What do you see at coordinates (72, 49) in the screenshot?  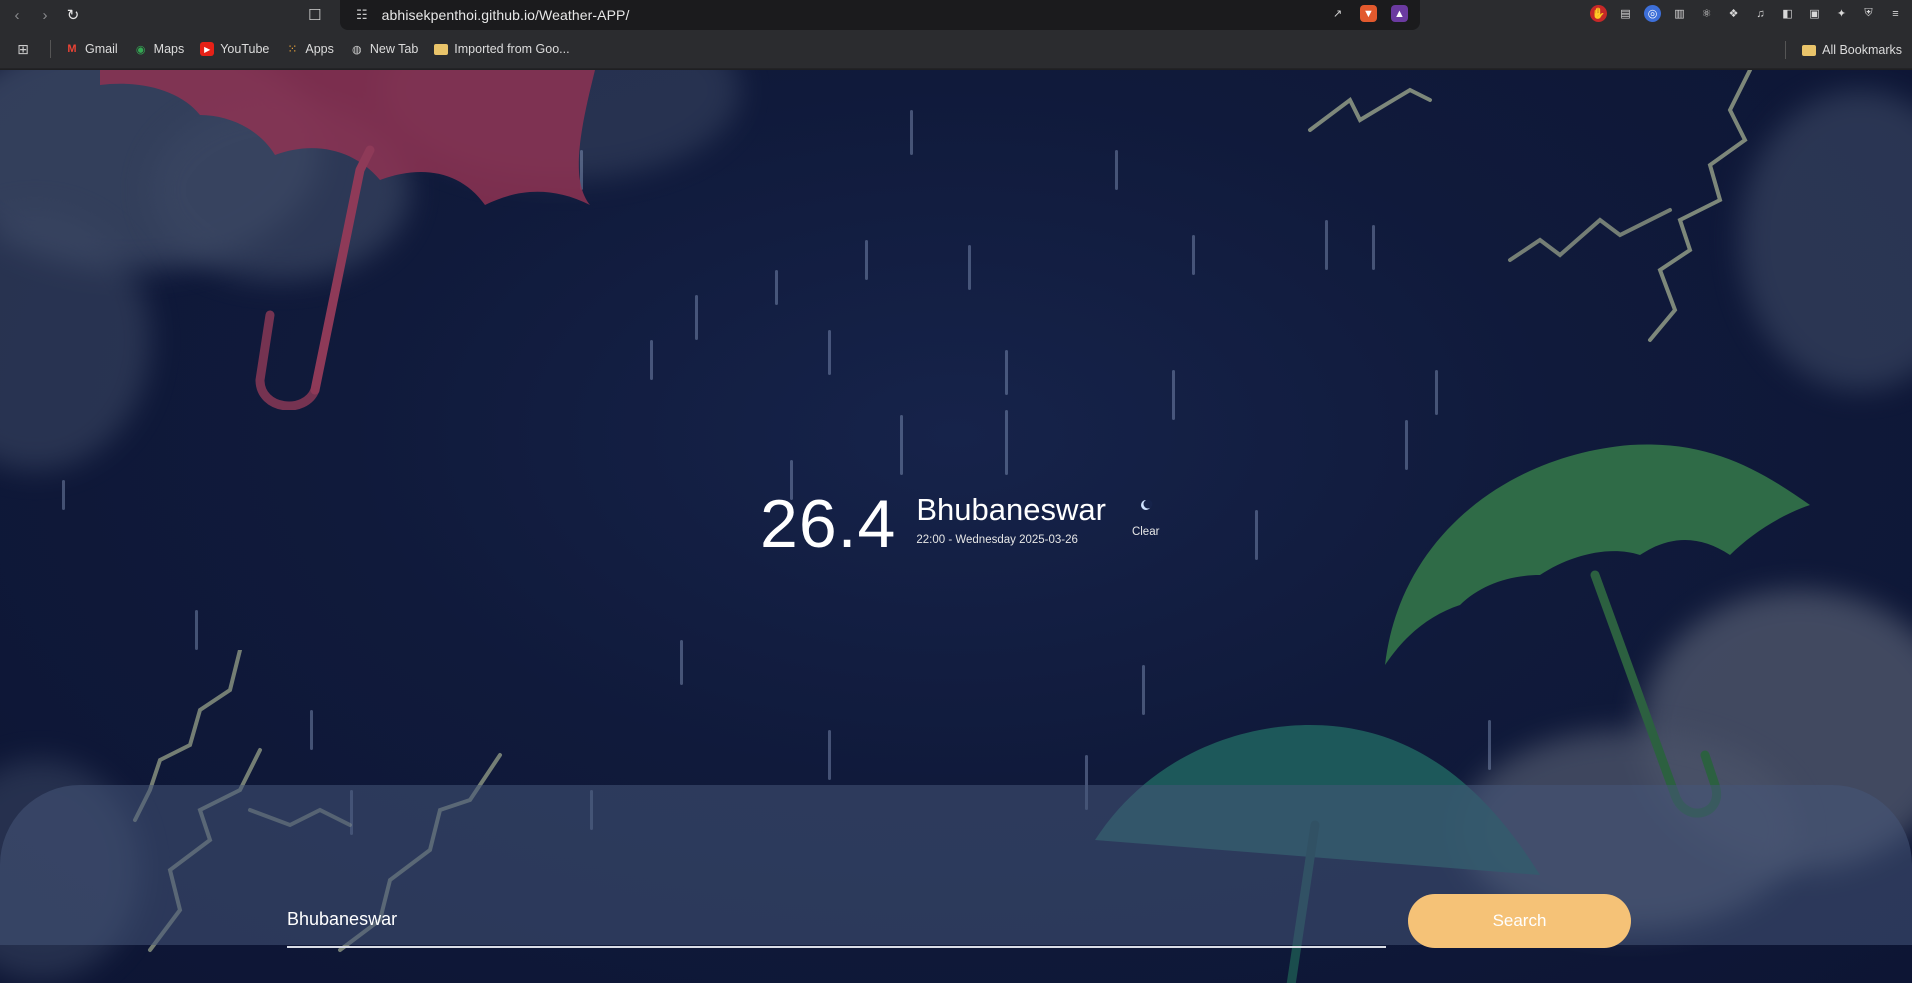 I see `gmail-icon: M` at bounding box center [72, 49].